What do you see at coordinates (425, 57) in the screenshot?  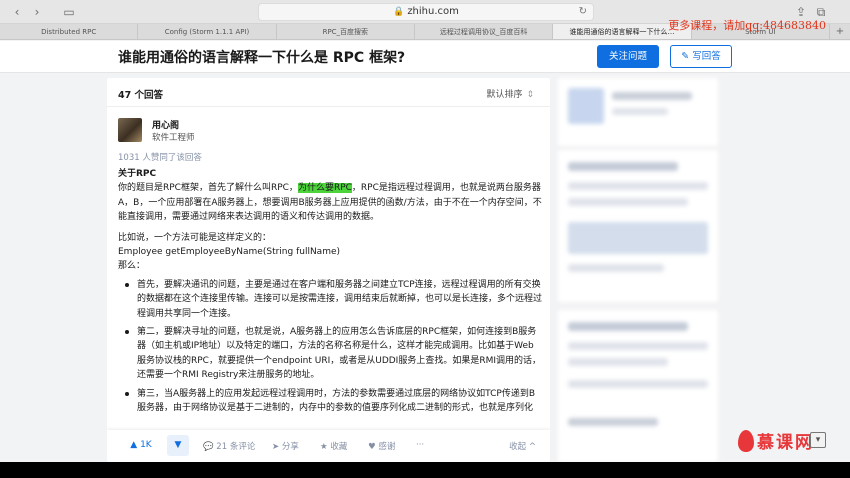 I see `question-header: 谁能用通俗的语言解释一下什么是 RPC 框架? 关注问题 ✎ 写回答` at bounding box center [425, 57].